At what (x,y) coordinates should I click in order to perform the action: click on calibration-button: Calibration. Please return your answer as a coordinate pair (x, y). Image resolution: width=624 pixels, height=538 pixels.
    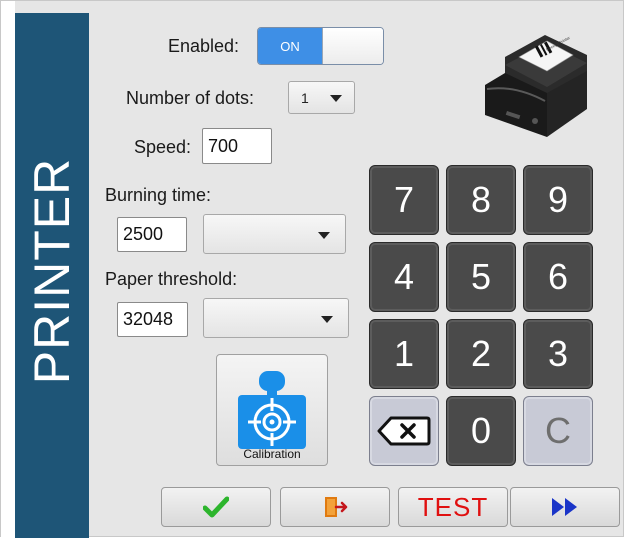
    Looking at the image, I should click on (272, 410).